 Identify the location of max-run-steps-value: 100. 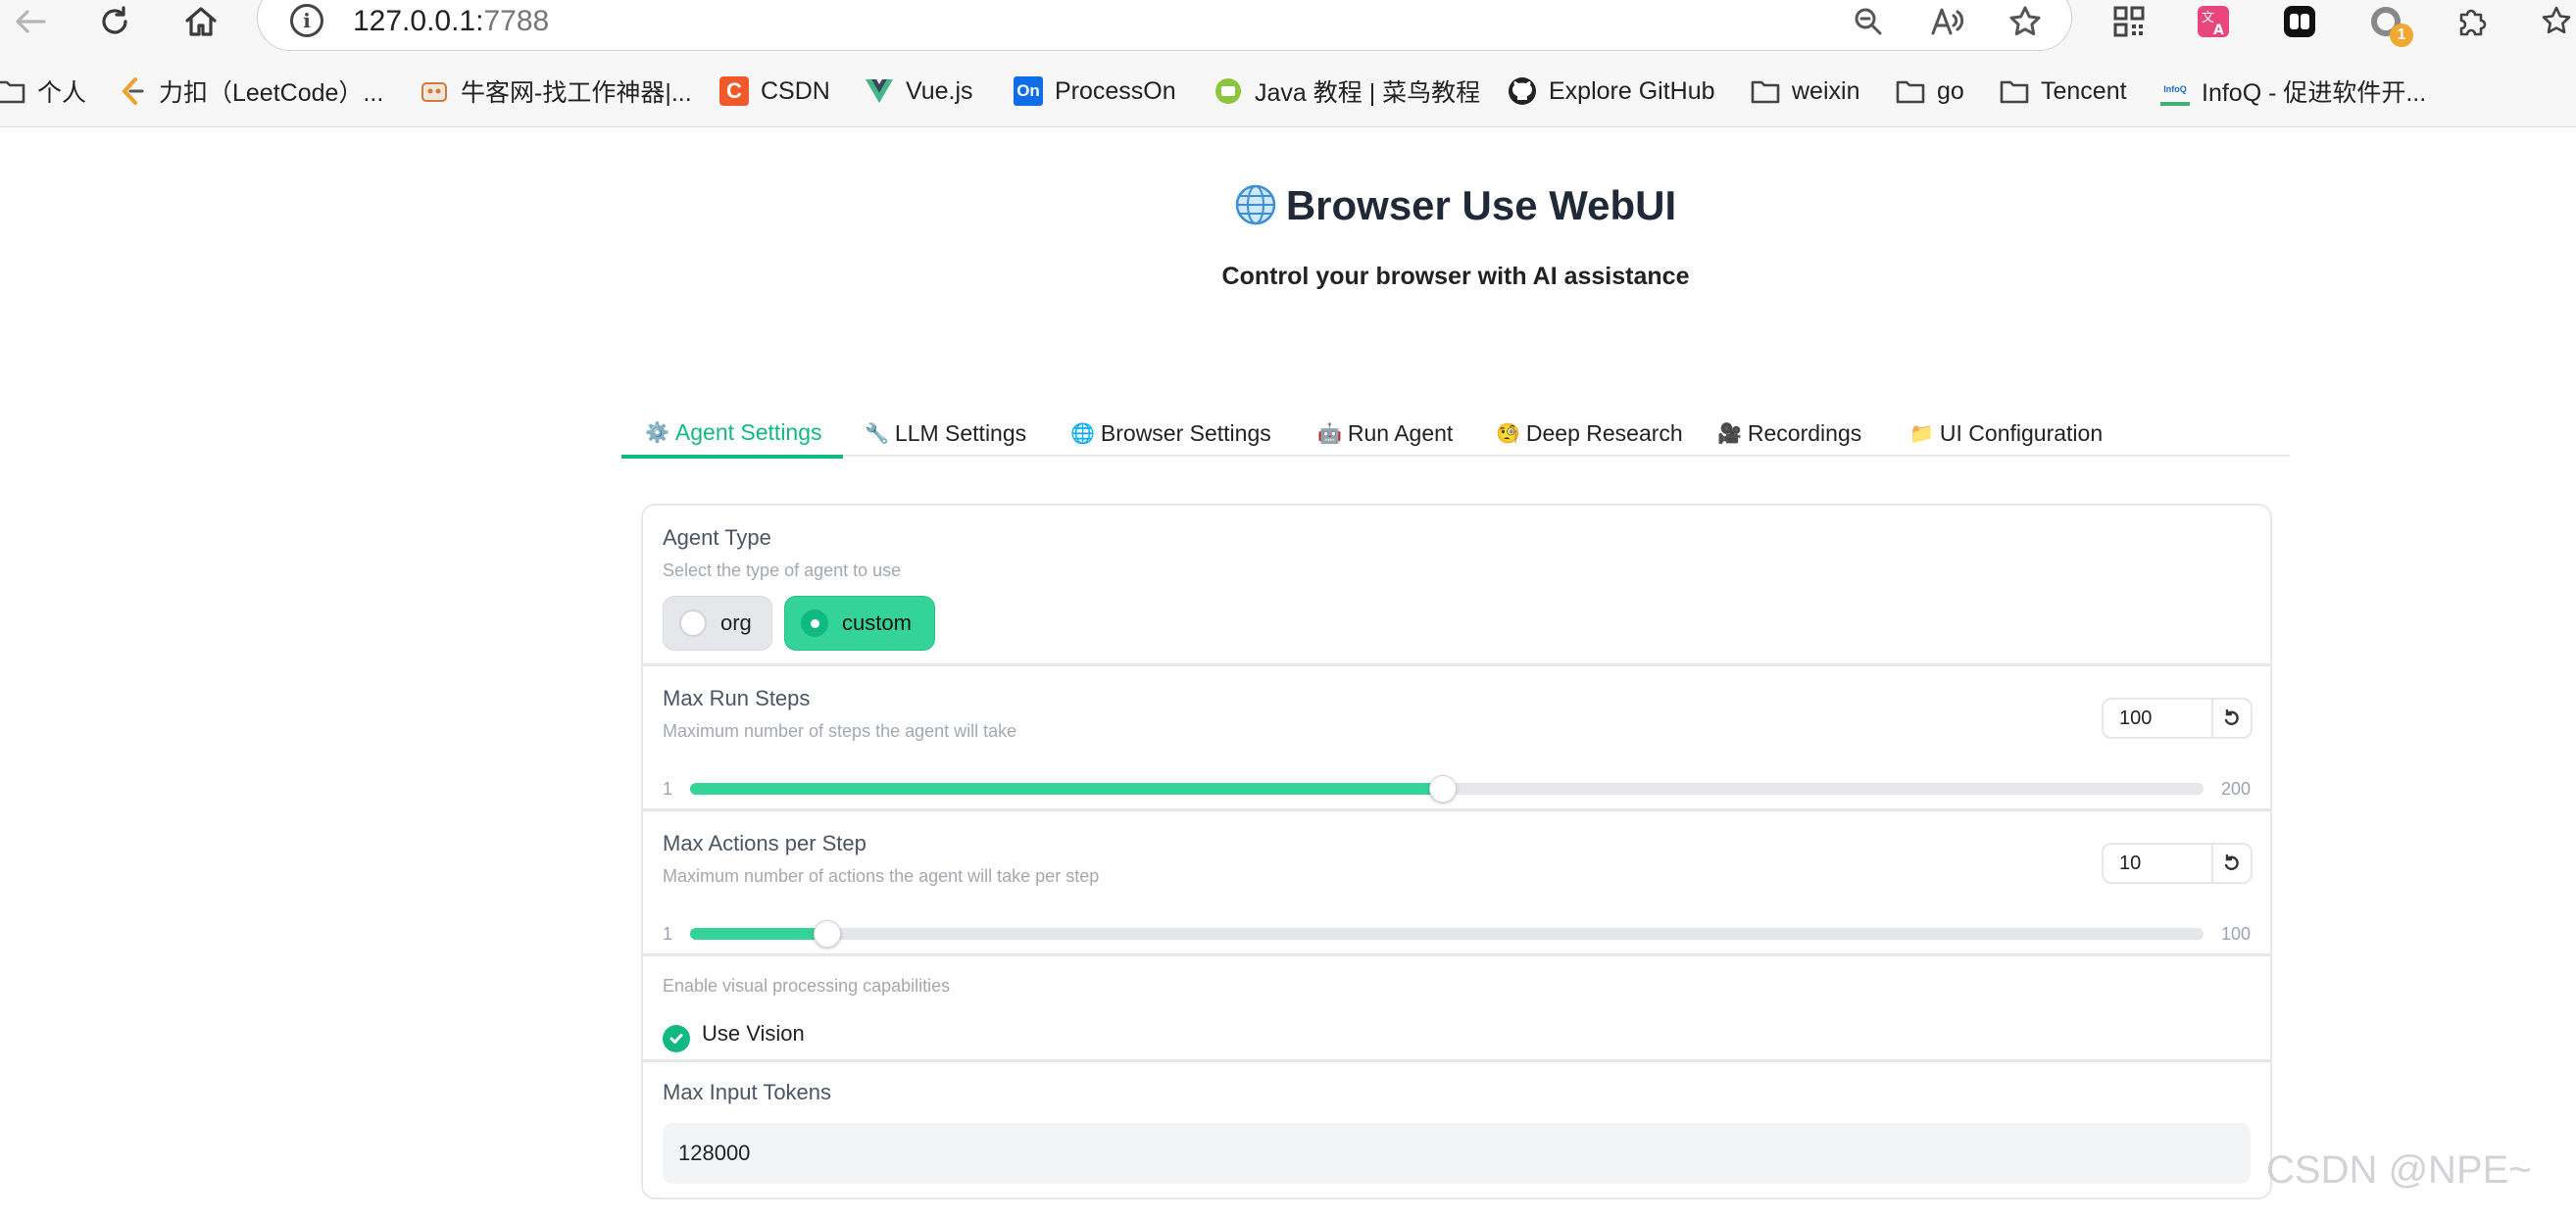
(2157, 718).